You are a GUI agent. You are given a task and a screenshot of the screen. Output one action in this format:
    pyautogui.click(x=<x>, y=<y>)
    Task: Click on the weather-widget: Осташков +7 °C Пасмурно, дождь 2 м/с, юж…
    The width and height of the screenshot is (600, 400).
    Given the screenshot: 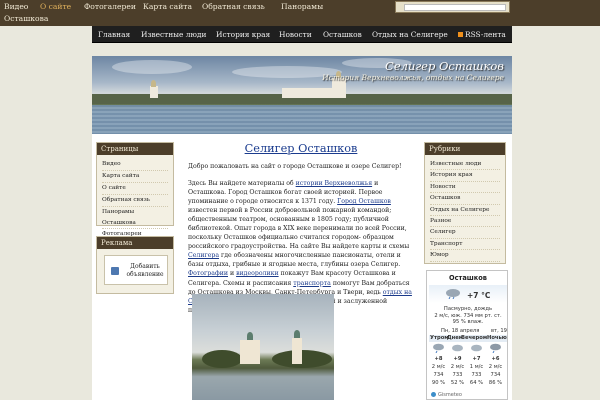 What is the action you would take?
    pyautogui.click(x=467, y=335)
    